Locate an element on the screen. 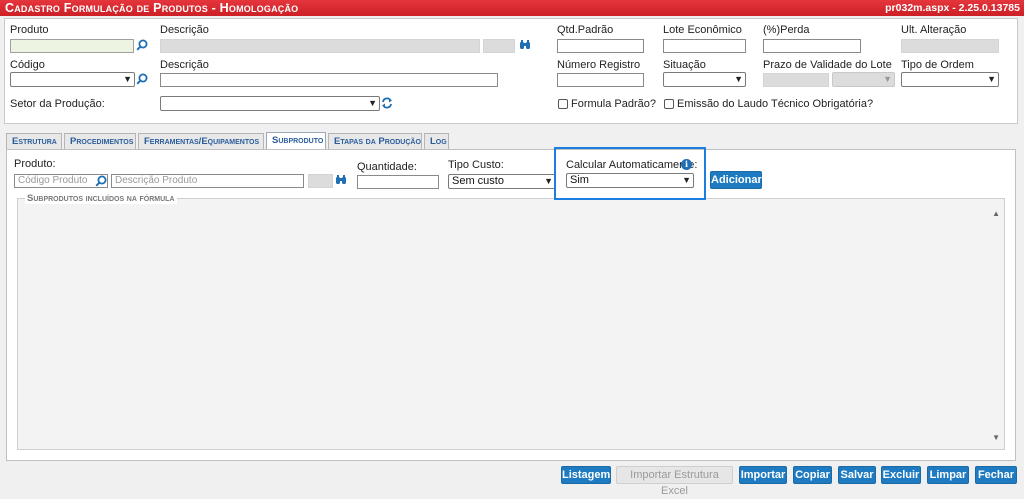 The height and width of the screenshot is (499, 1024). fechar-button: Fechar is located at coordinates (996, 475).